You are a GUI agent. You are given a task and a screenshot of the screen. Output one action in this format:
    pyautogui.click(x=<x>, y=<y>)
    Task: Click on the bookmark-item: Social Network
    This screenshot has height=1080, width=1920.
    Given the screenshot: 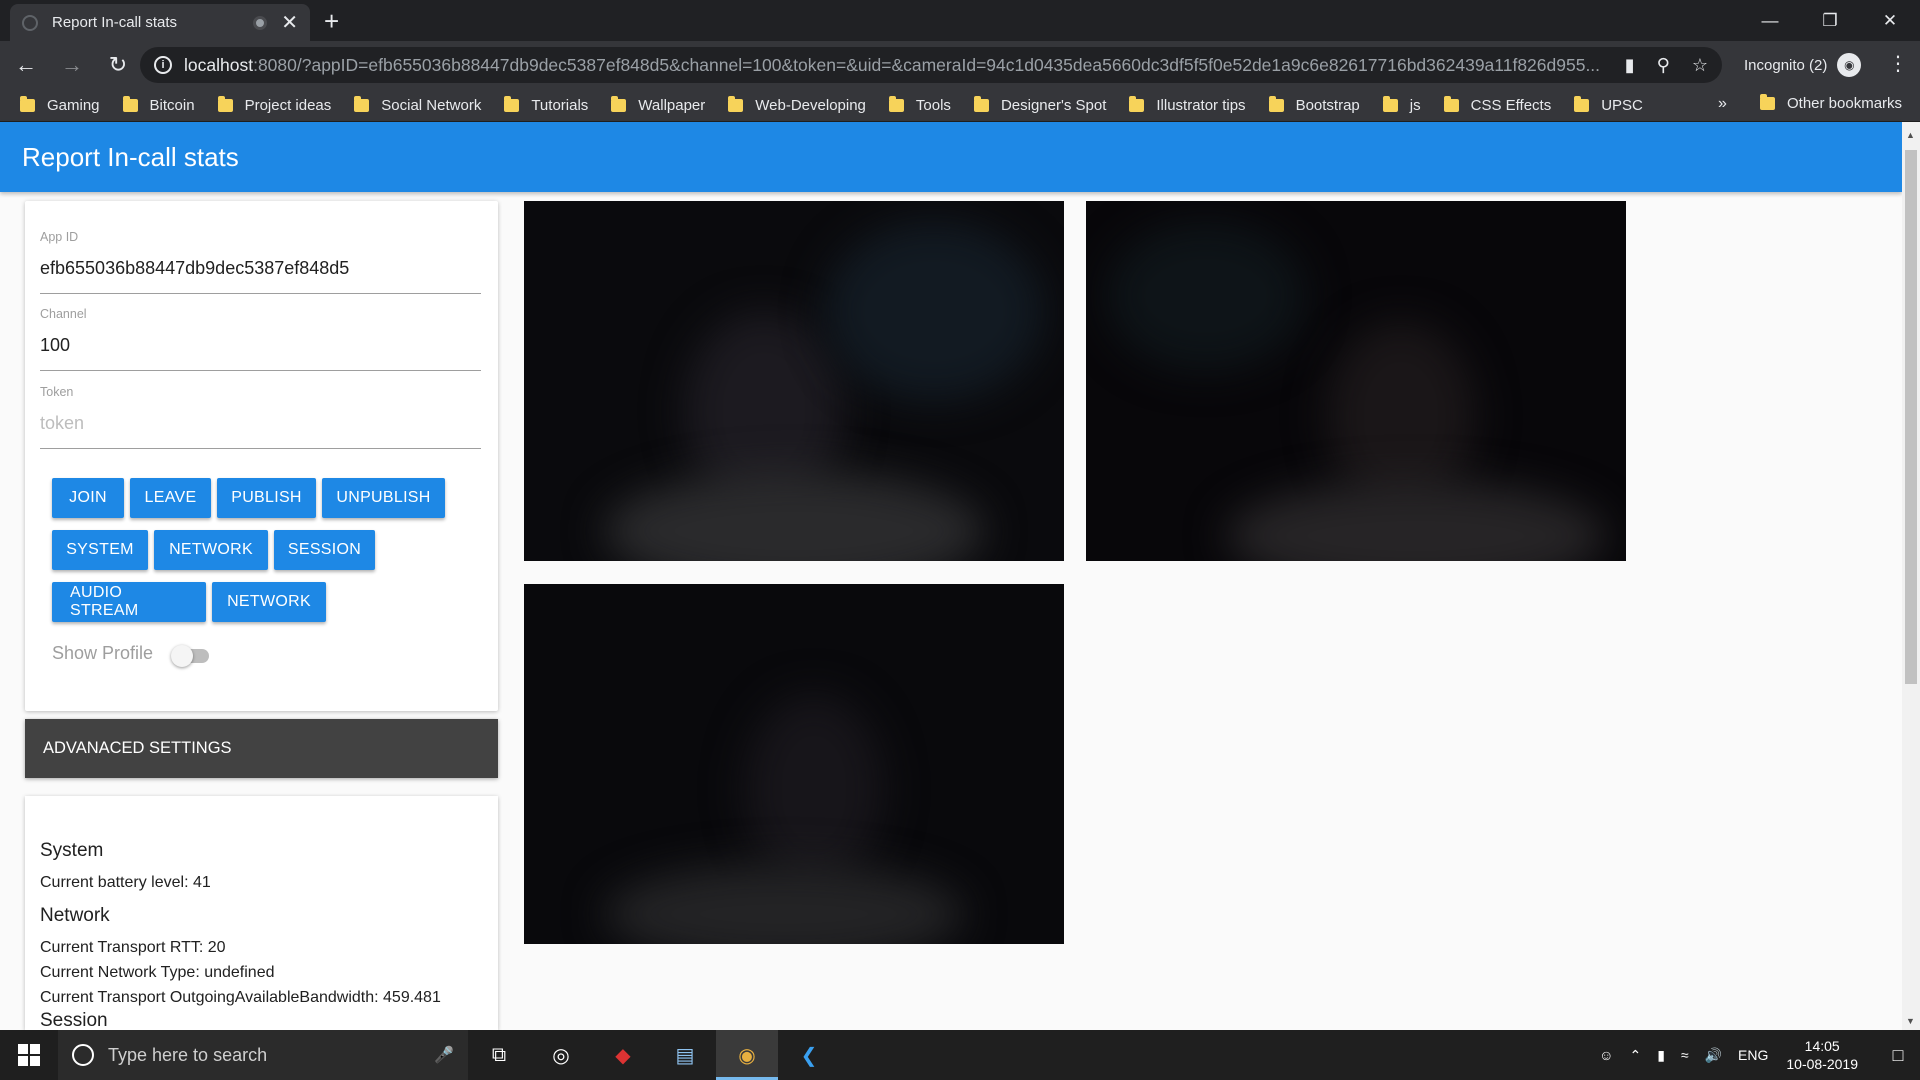 What is the action you would take?
    pyautogui.click(x=417, y=104)
    